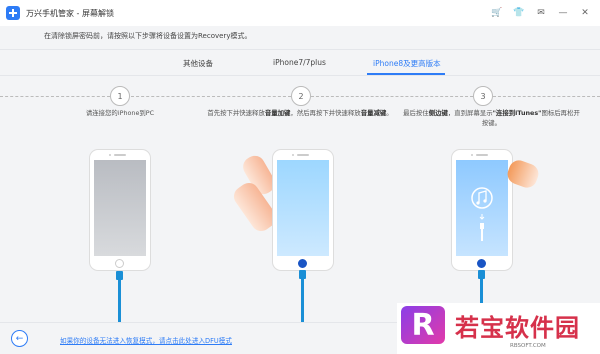 The width and height of the screenshot is (600, 354). What do you see at coordinates (497, 13) in the screenshot?
I see `cart-icon: 🛒` at bounding box center [497, 13].